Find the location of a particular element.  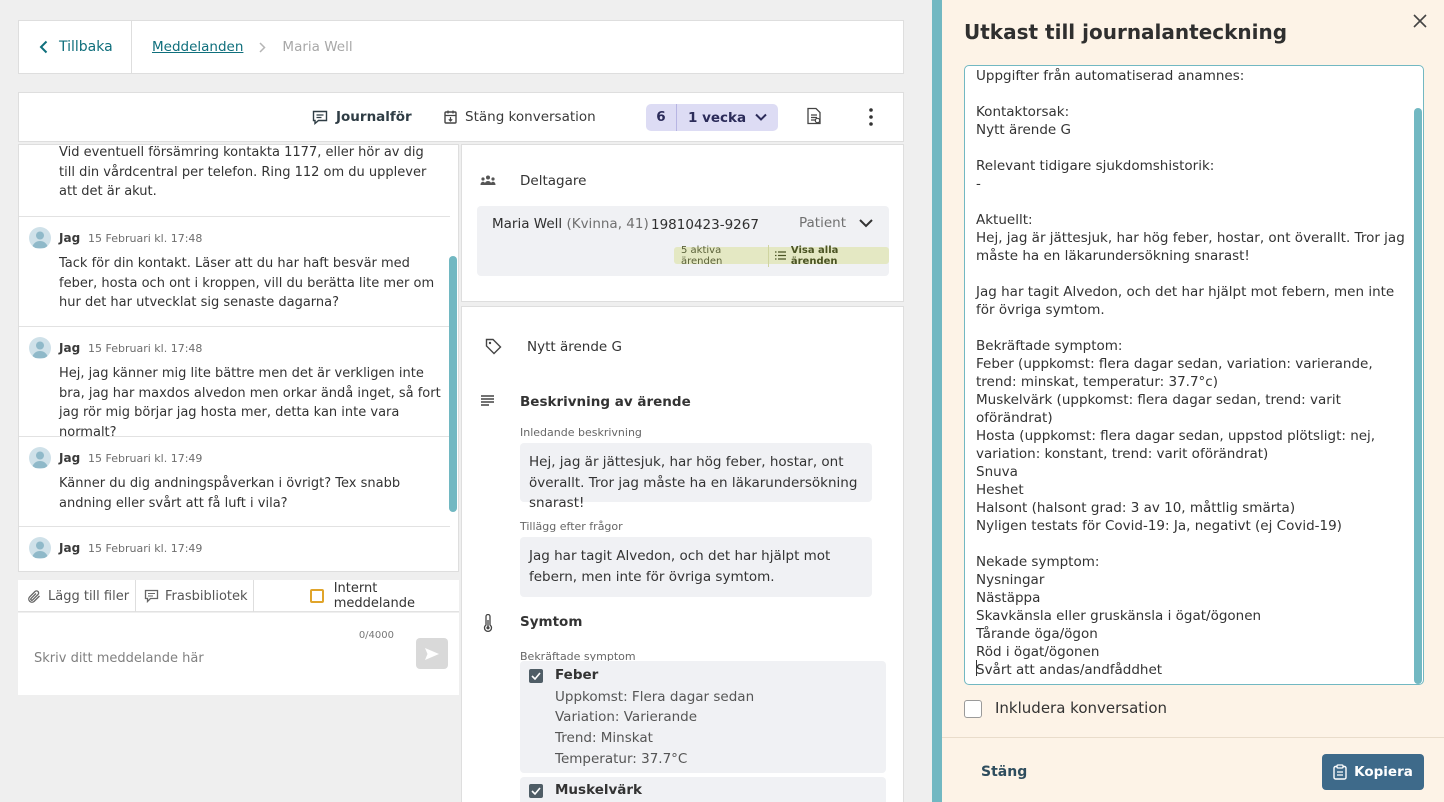

internal-message-toggle: Internt meddelande is located at coordinates (384, 596).